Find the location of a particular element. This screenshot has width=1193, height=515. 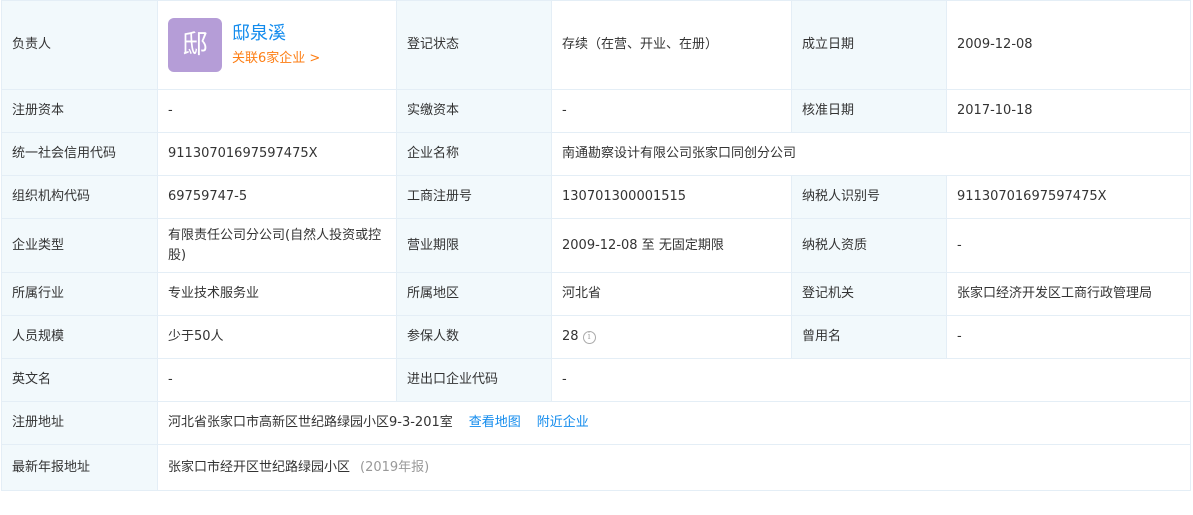

staff-size-value: 少于50人 is located at coordinates (277, 337).